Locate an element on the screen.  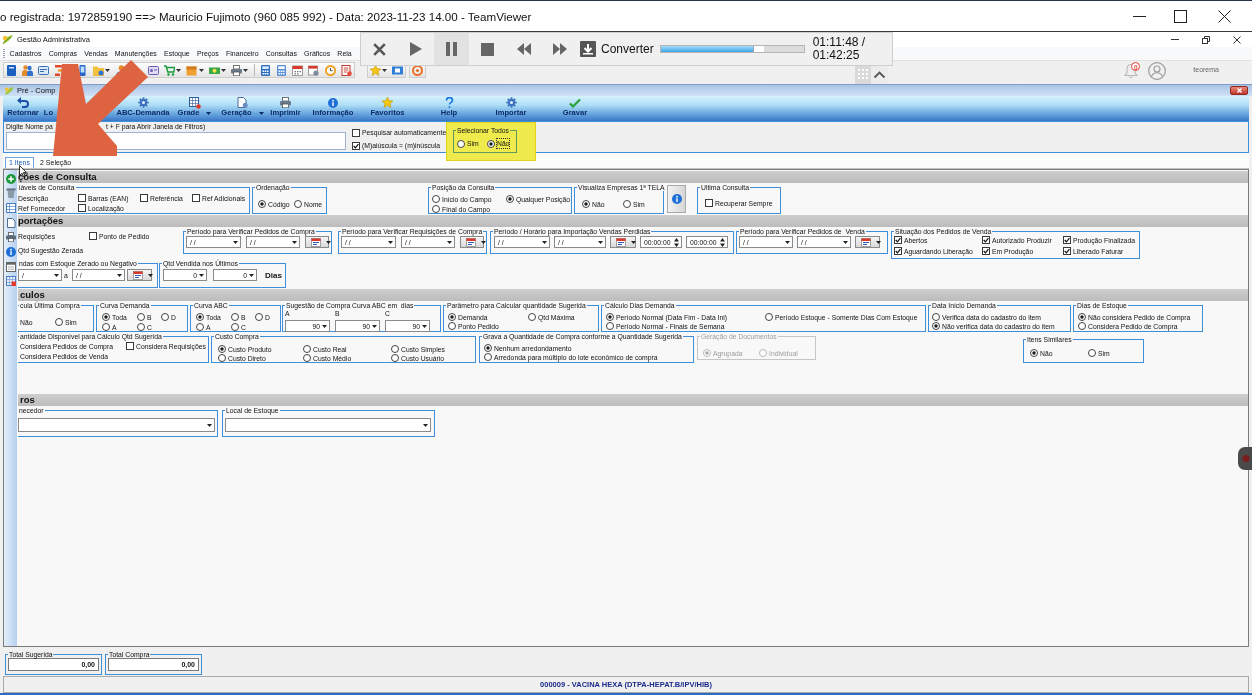
cart-icon is located at coordinates (170, 70).